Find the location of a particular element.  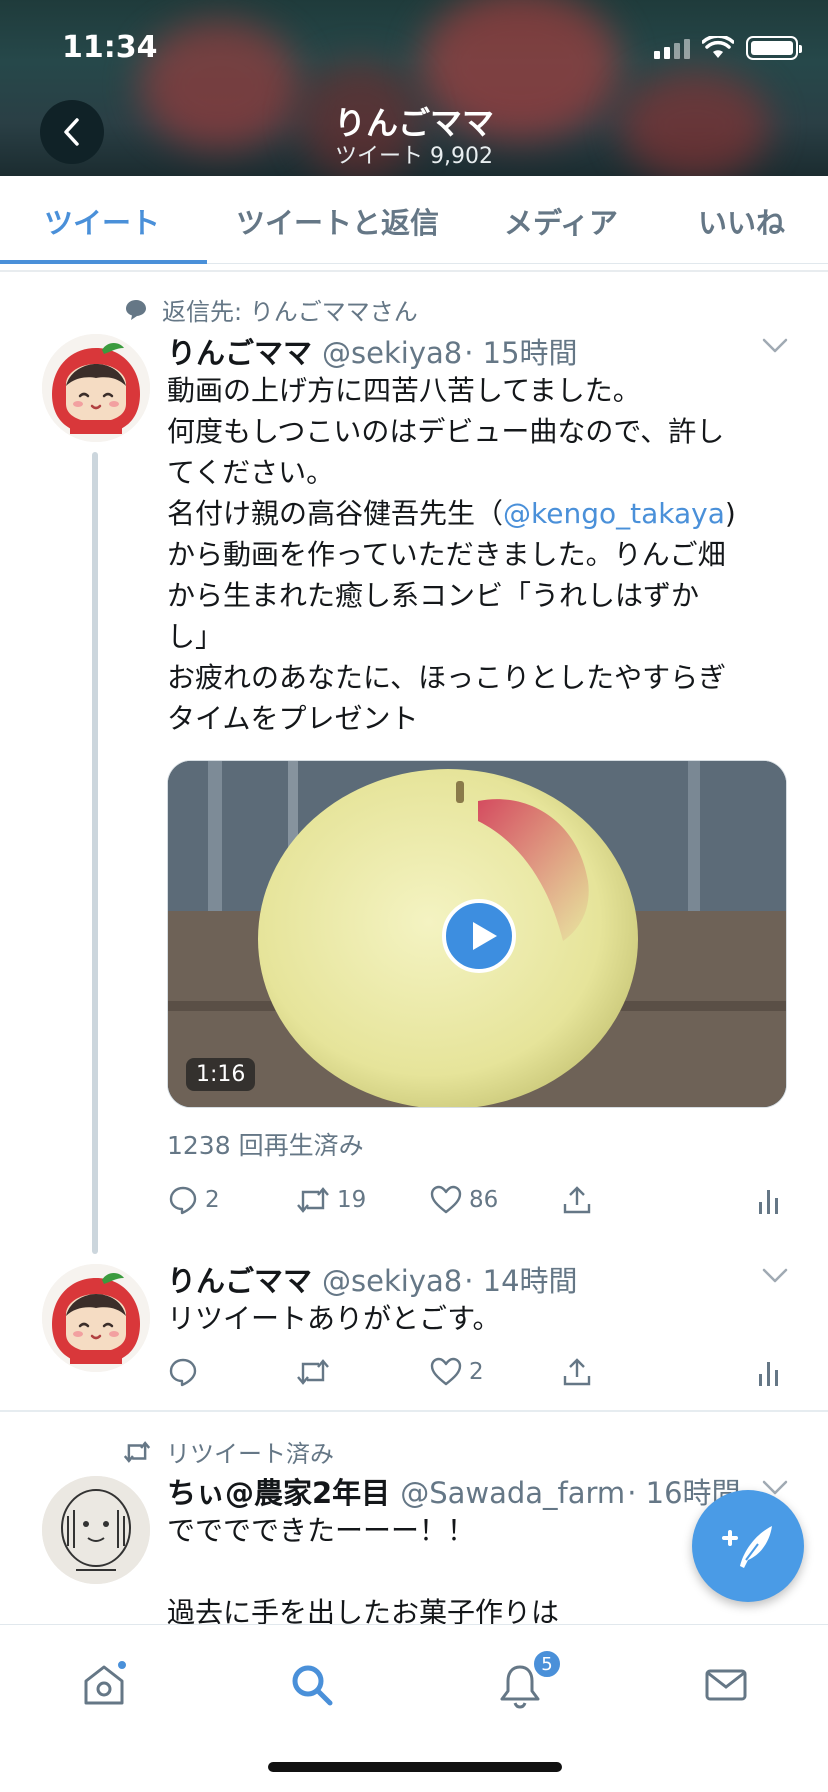

tweet-header: ちぃ@農家2年目 @Sawada_farm · 16時間 is located at coordinates (454, 1491).